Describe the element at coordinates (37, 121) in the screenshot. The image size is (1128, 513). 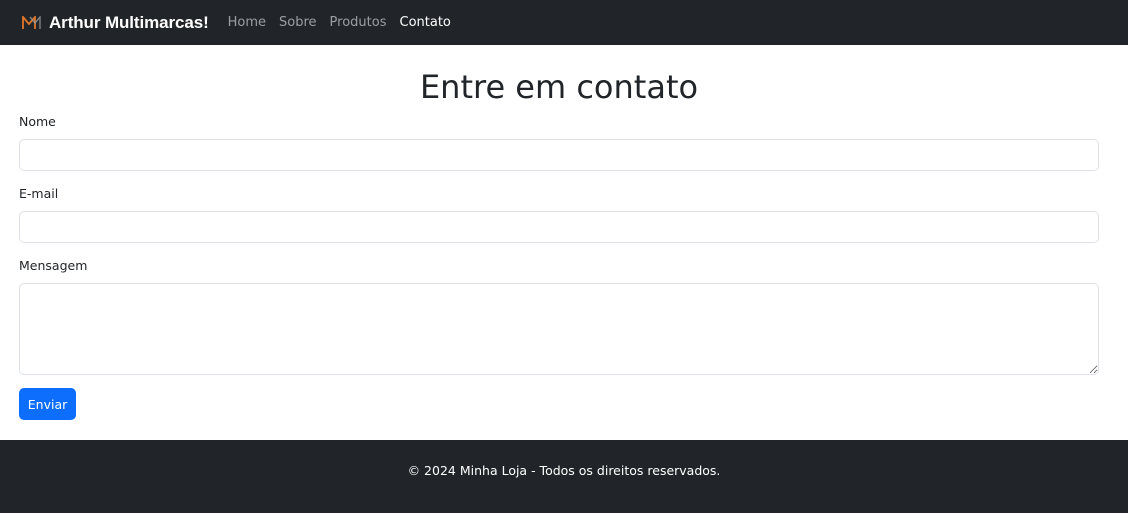
I see `name-label: Nome` at that location.